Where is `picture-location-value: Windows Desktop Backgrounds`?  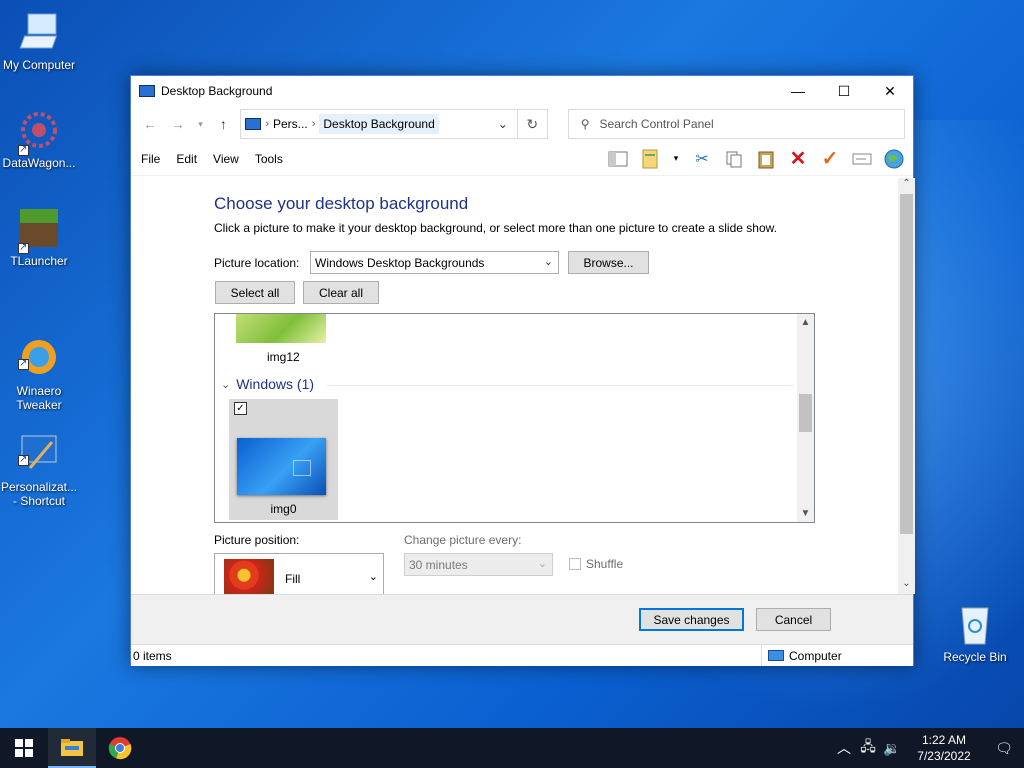 picture-location-value: Windows Desktop Backgrounds is located at coordinates (400, 262).